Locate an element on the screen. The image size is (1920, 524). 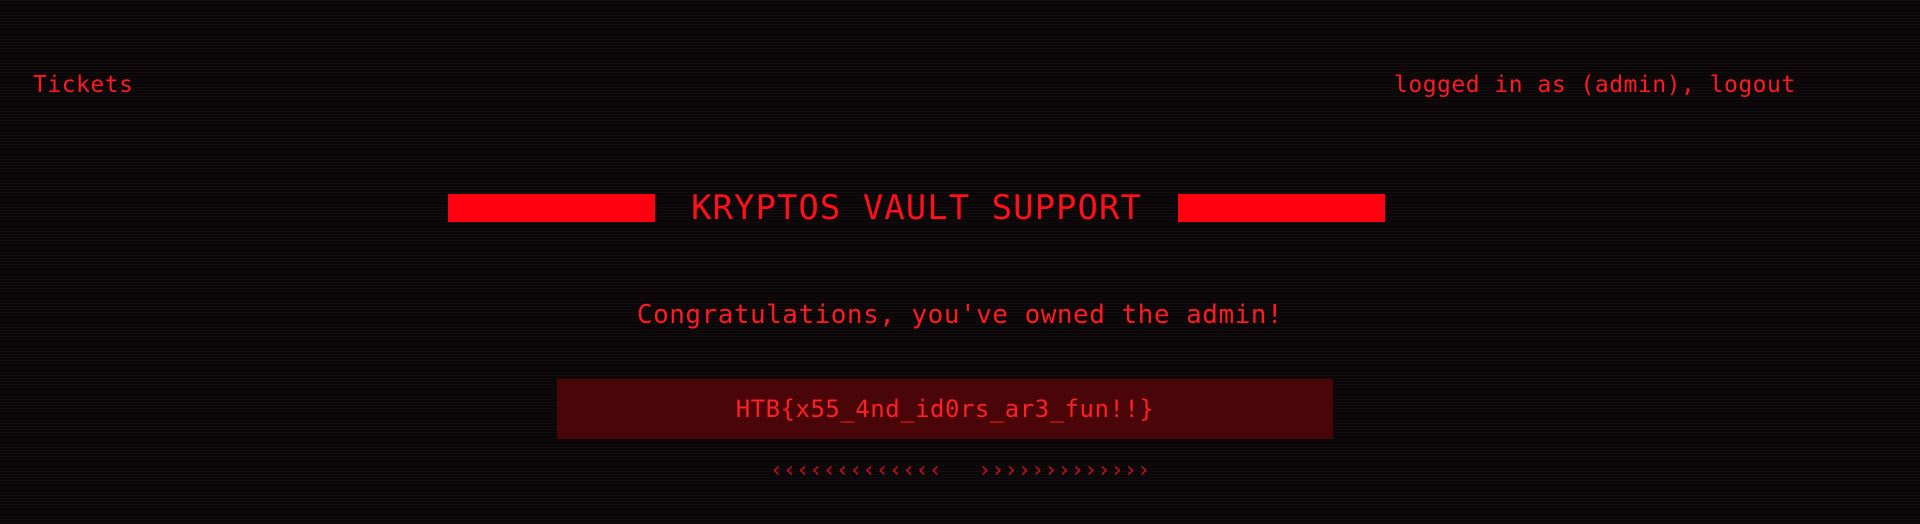
decorative-arrows: ‹‹‹‹‹‹‹‹‹‹‹‹‹ ››››››››››››› is located at coordinates (960, 470).